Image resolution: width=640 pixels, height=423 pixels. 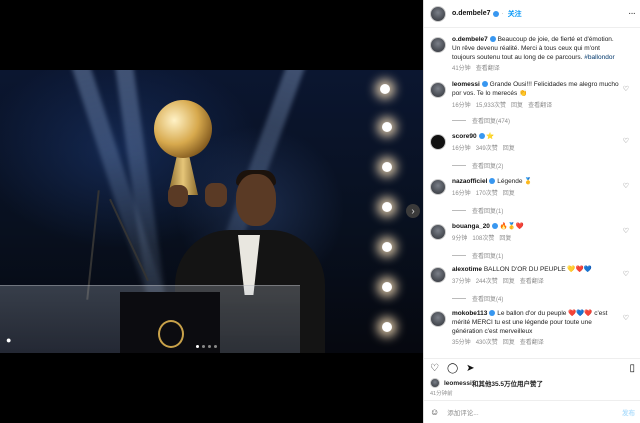 I want to click on microphone-stand, so click(x=93, y=245).